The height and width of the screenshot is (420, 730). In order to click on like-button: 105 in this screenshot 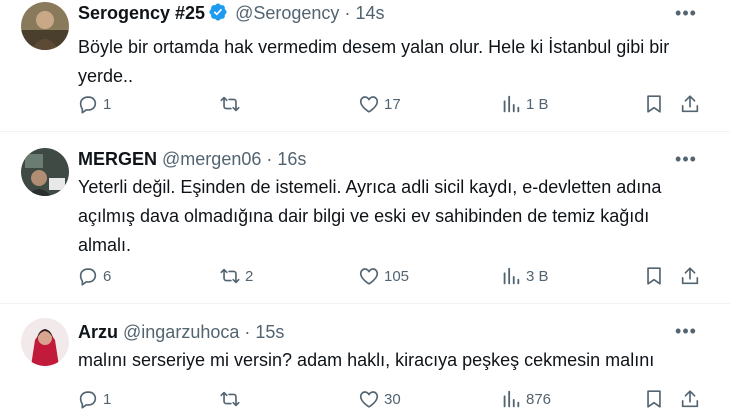, I will do `click(383, 276)`.